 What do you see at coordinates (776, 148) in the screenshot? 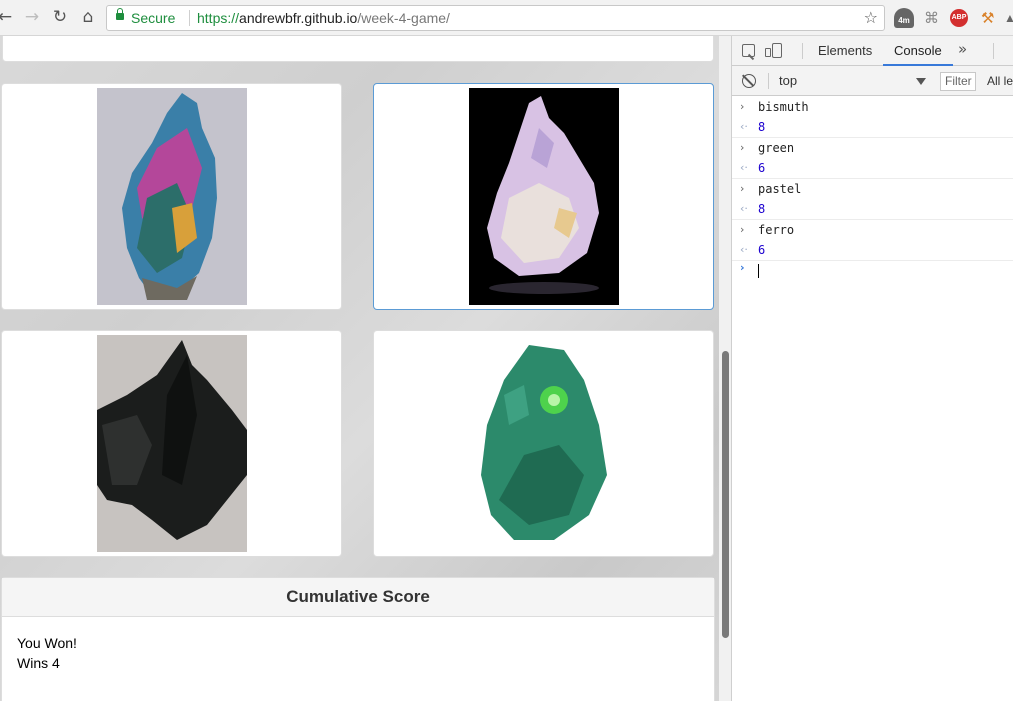
I see `console-input-text: green` at bounding box center [776, 148].